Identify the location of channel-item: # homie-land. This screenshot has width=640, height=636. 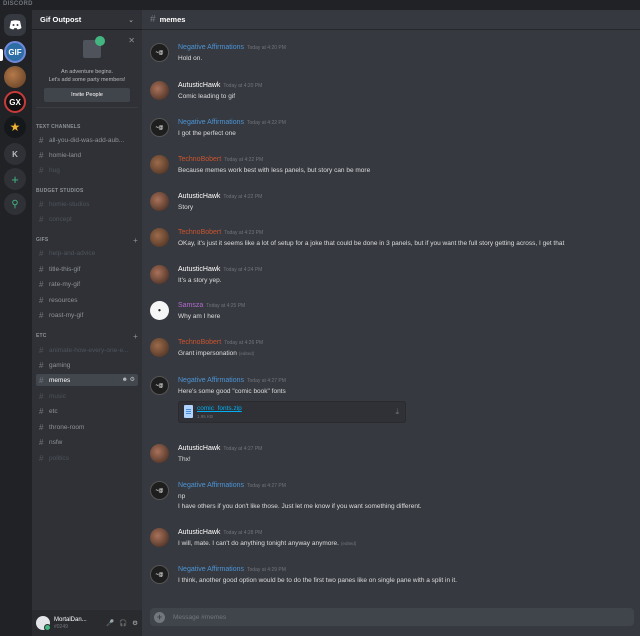
(87, 155).